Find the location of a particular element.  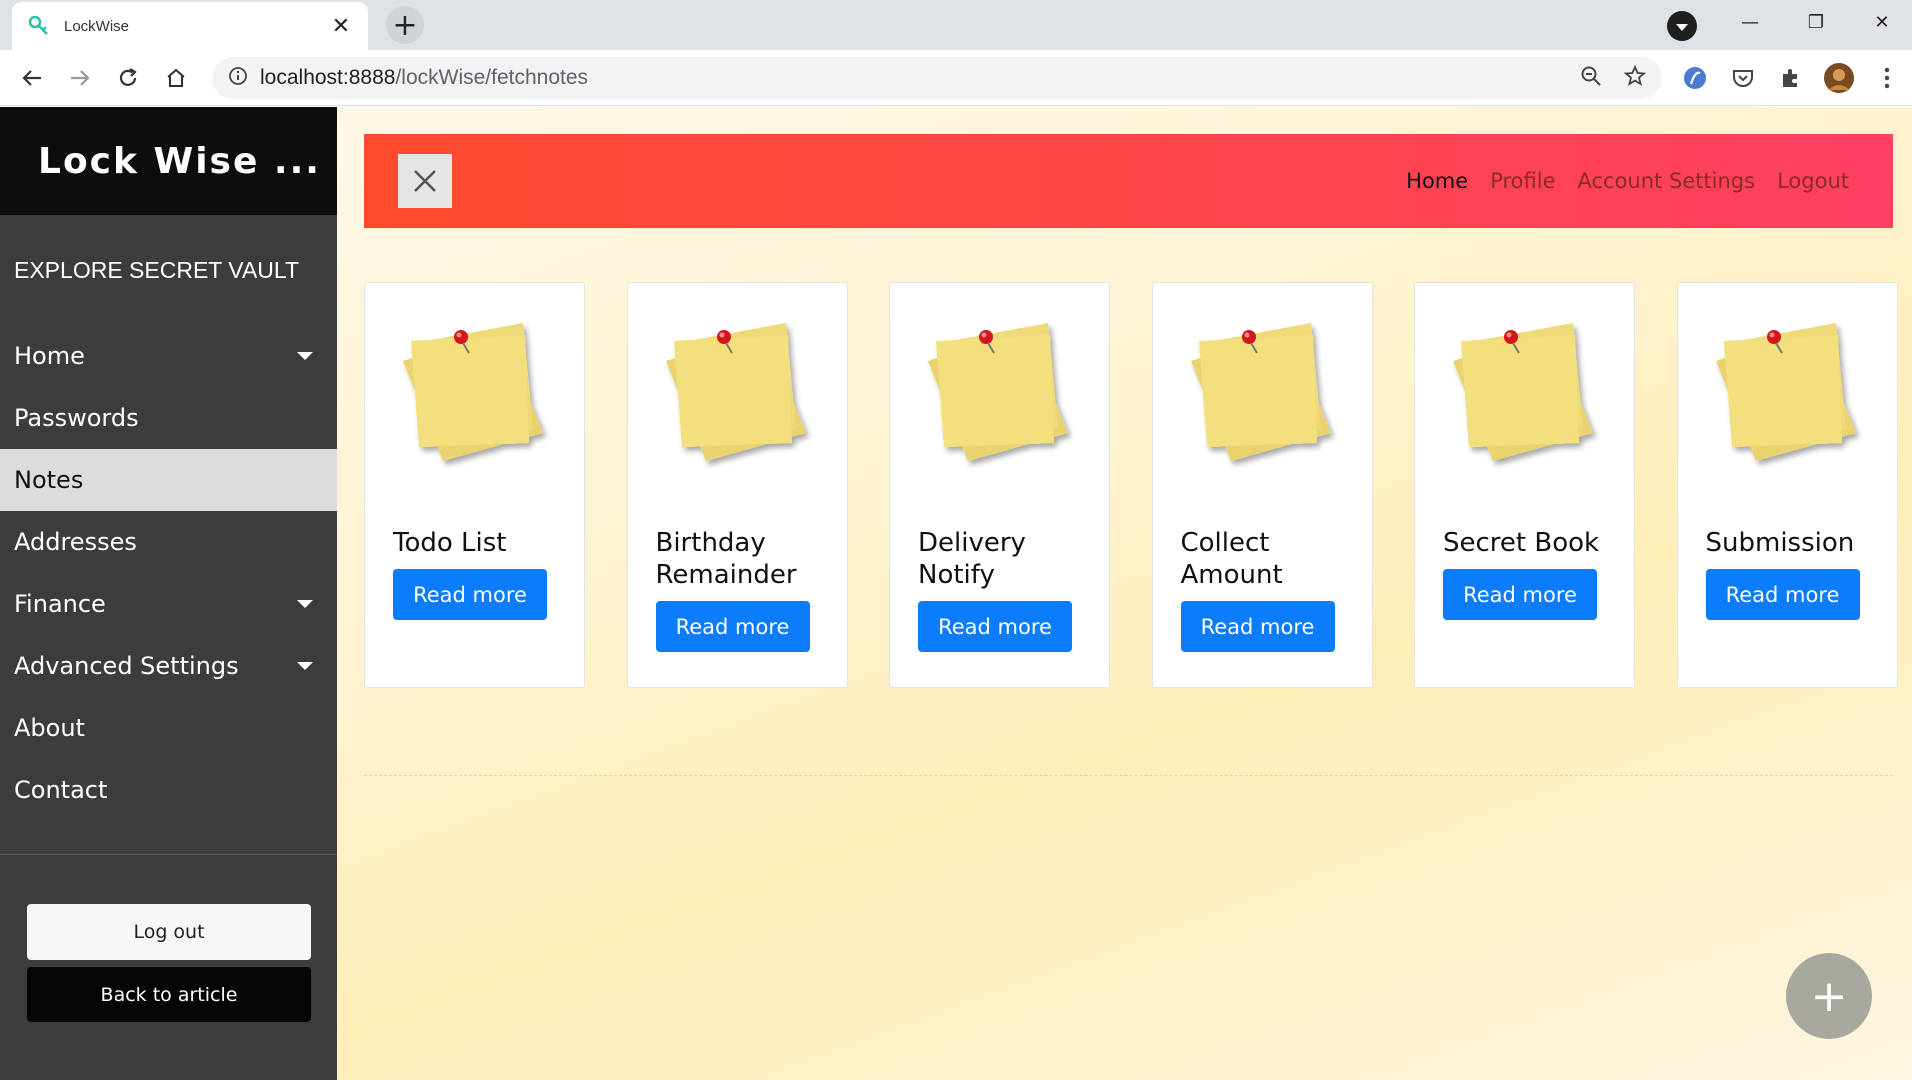

sidebar-section-title: EXPLORE SECRET VAULT is located at coordinates (157, 269).